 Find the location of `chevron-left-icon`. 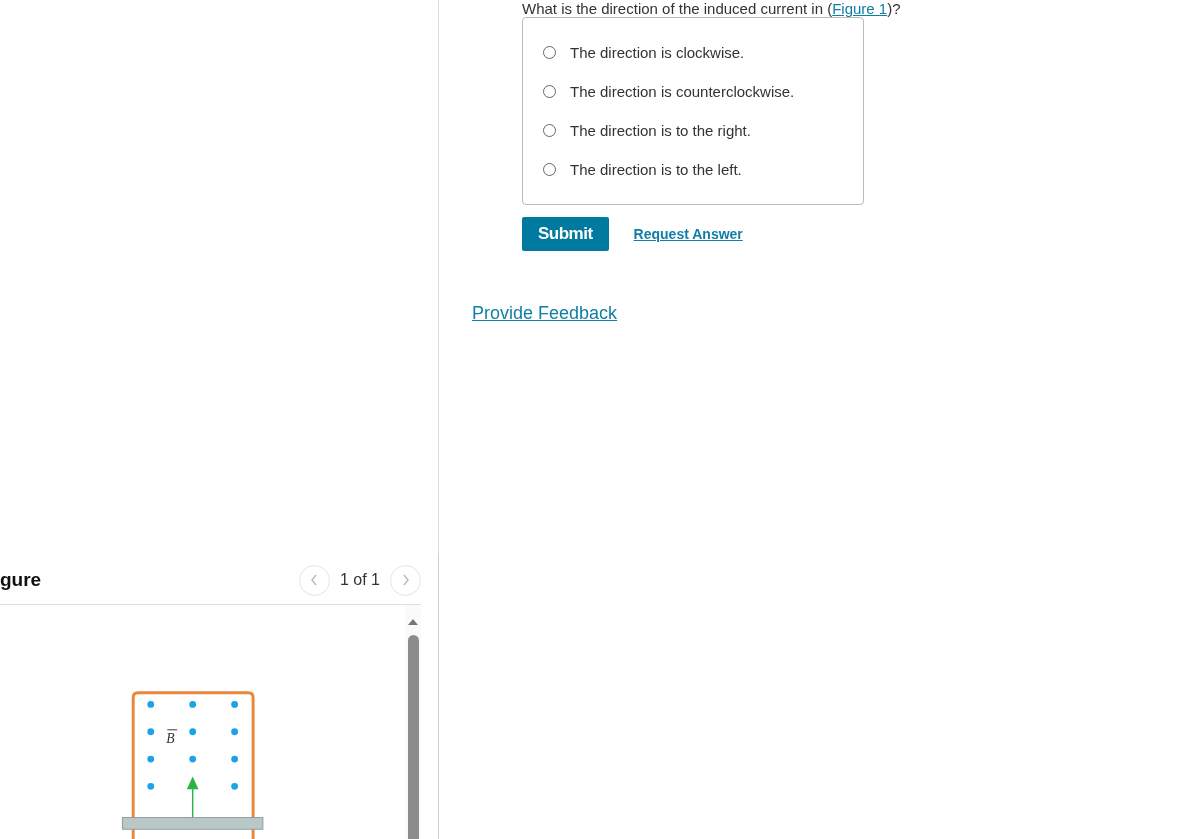

chevron-left-icon is located at coordinates (314, 580).